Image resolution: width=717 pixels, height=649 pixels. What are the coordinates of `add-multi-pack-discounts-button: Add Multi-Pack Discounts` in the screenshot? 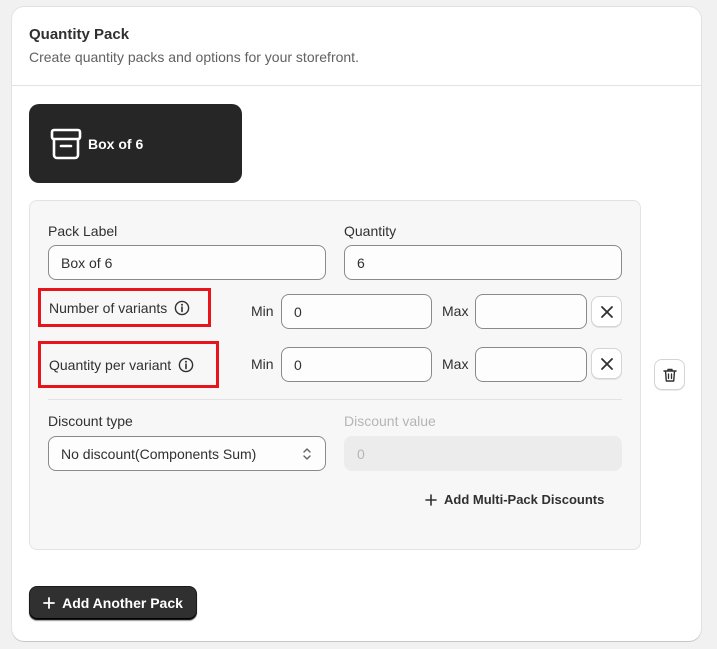 It's located at (514, 499).